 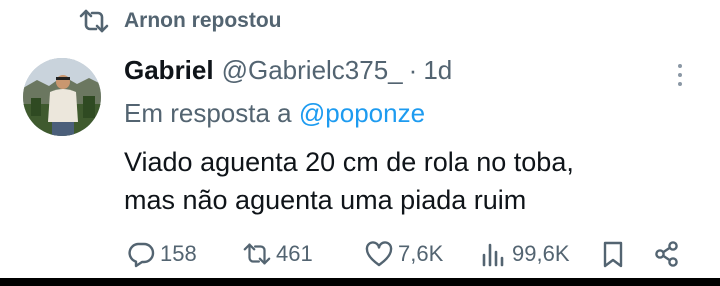 I want to click on views-button: 99,6K, so click(x=524, y=254).